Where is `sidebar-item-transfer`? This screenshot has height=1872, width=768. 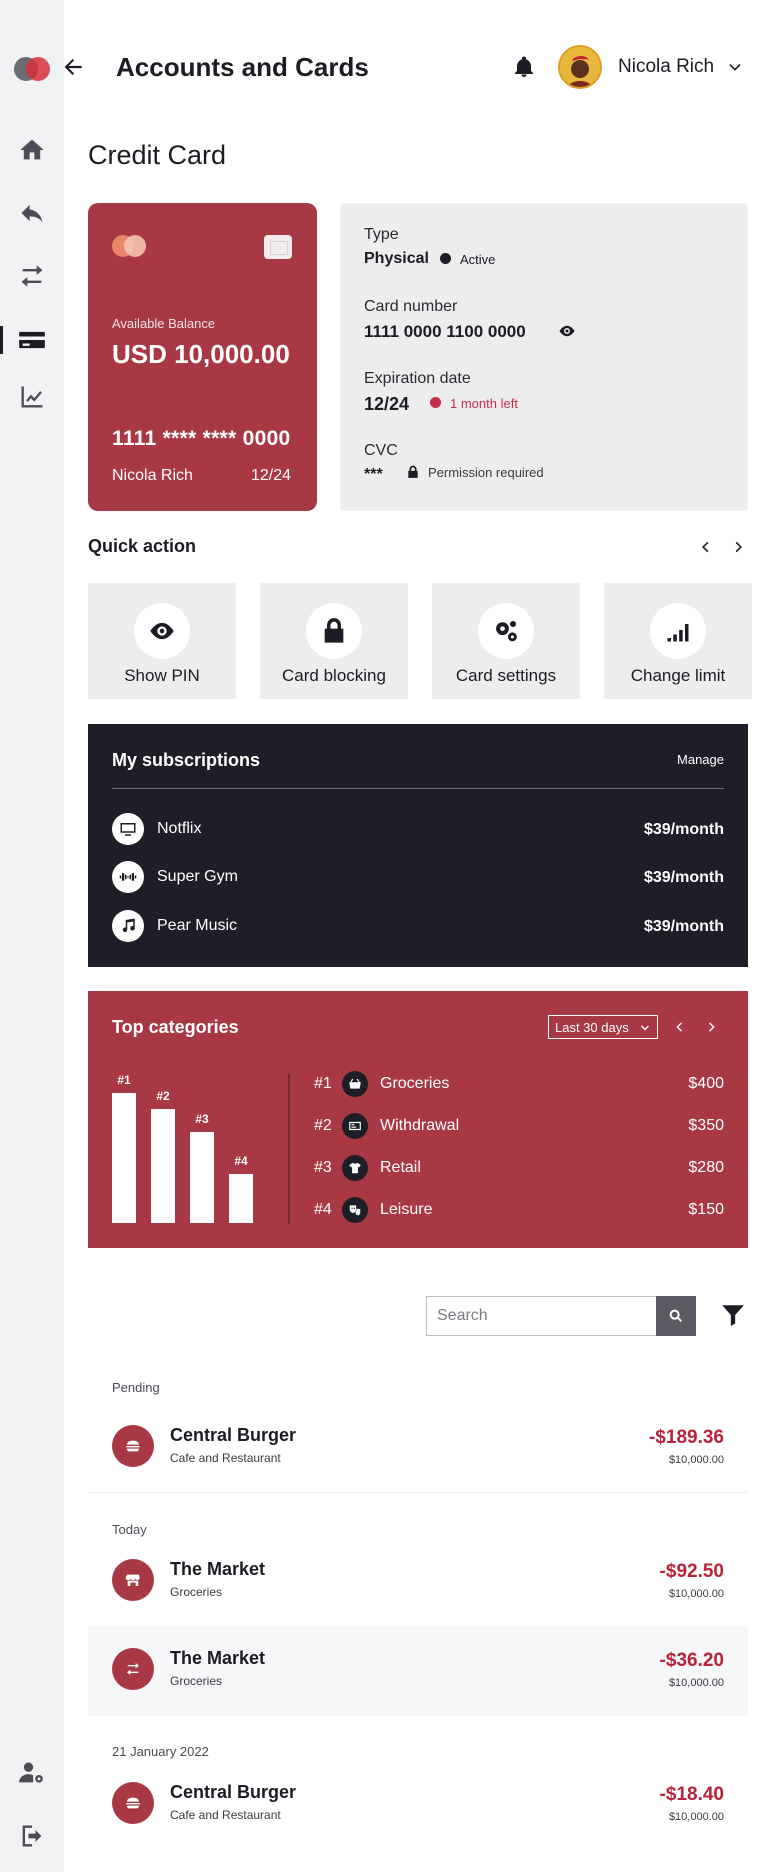
sidebar-item-transfer is located at coordinates (32, 276).